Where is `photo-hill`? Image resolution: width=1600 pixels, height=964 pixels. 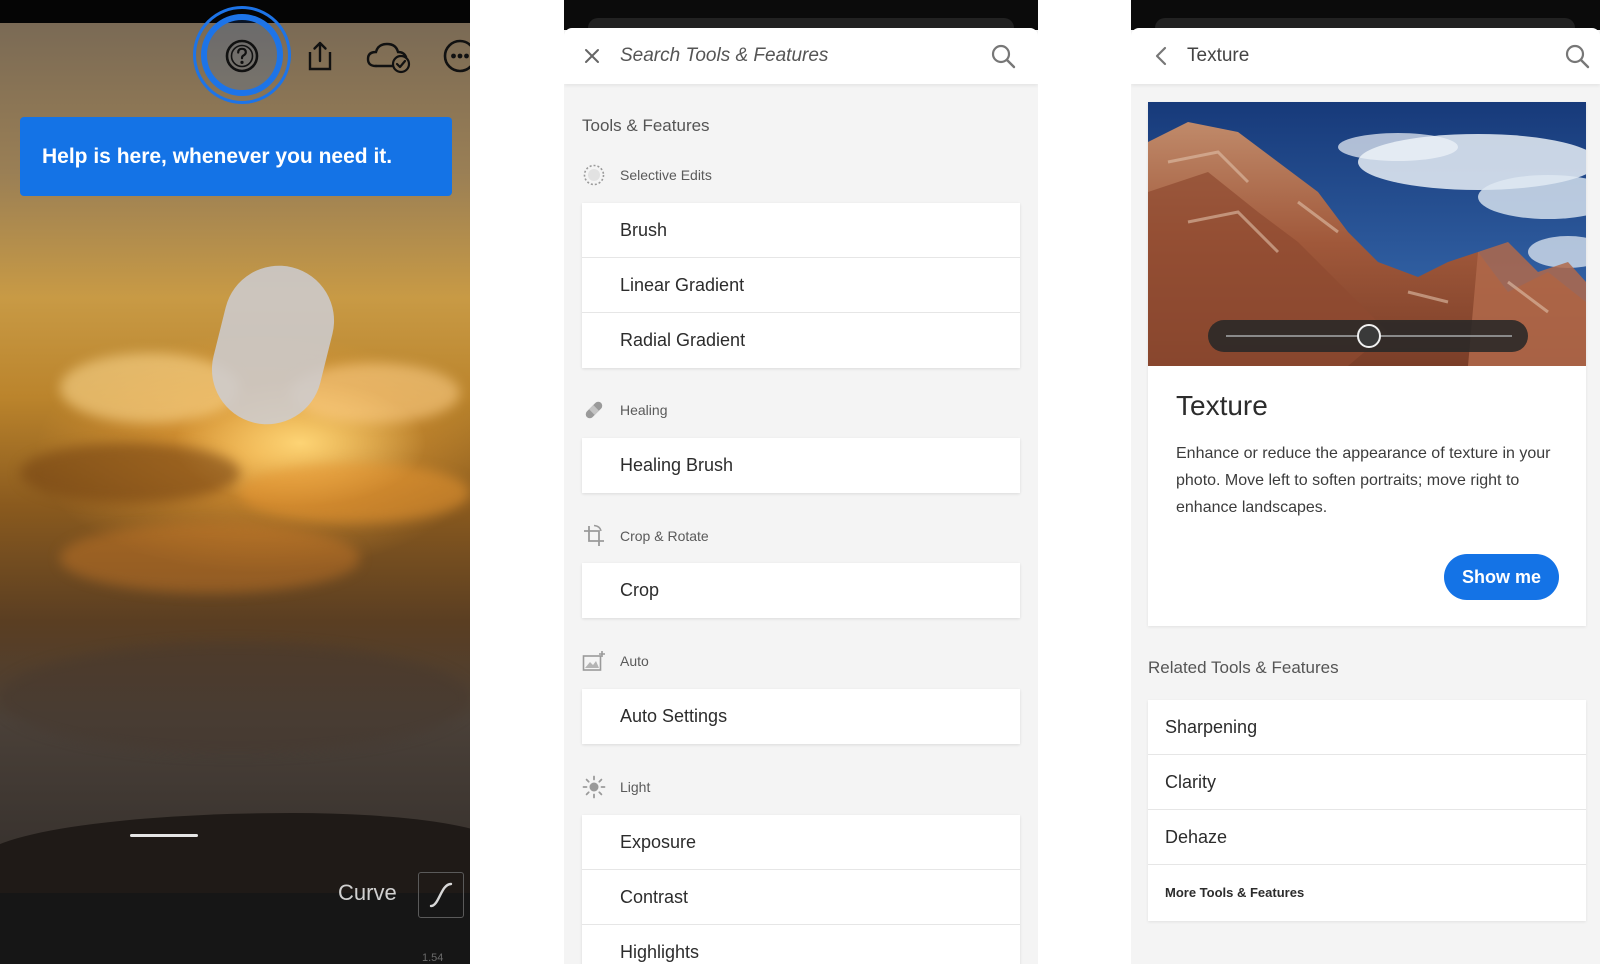
photo-hill is located at coordinates (235, 853).